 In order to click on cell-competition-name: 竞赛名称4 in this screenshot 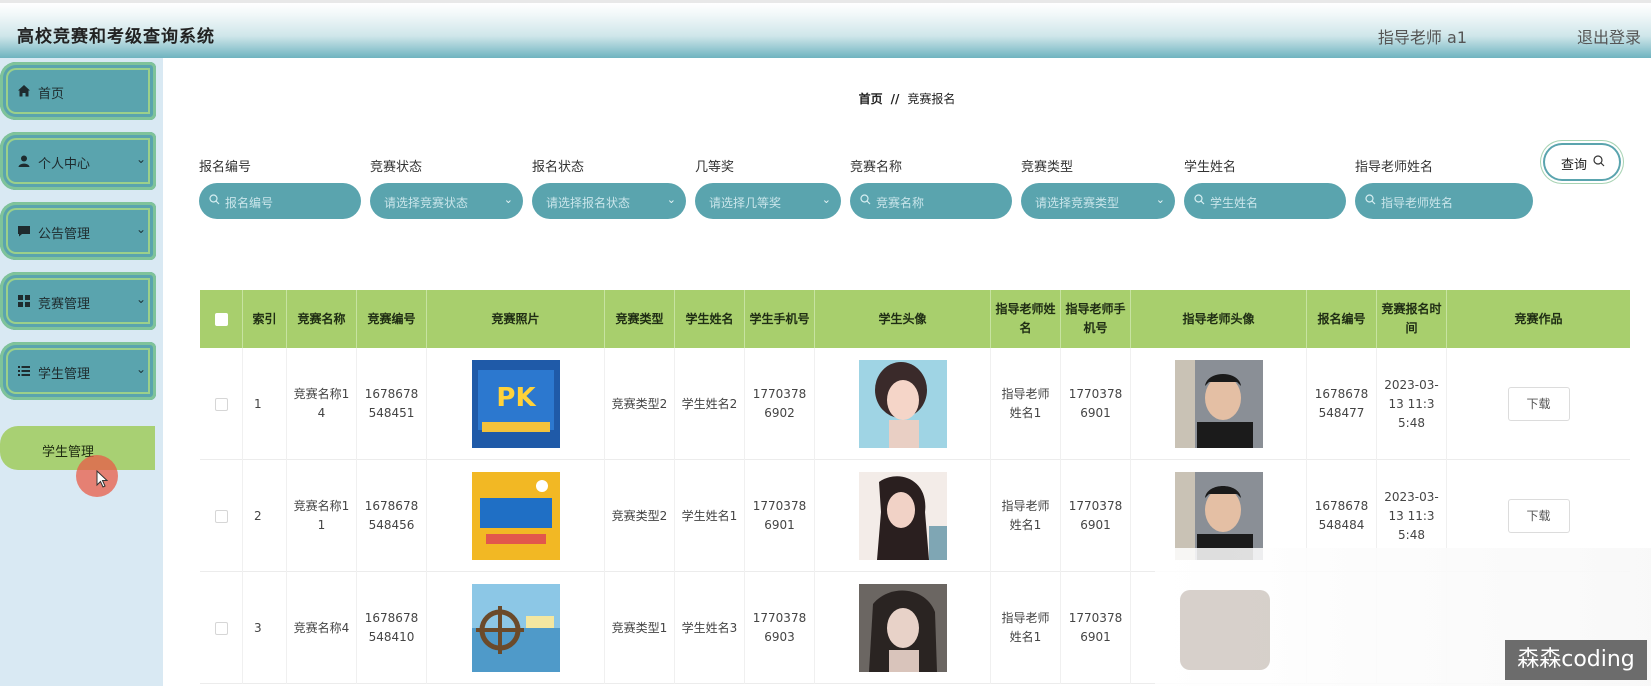, I will do `click(322, 628)`.